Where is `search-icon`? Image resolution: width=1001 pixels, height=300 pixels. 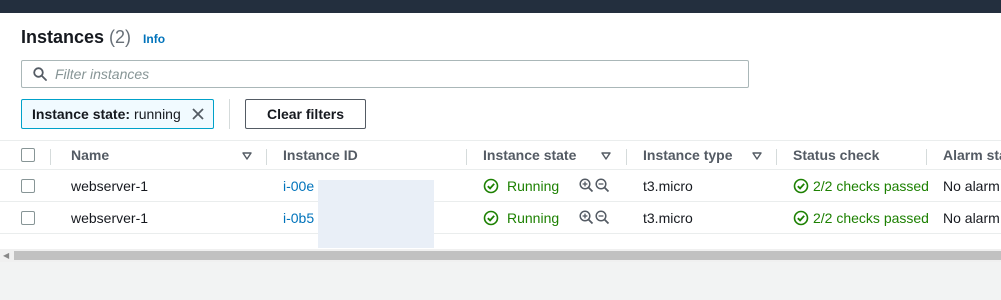
search-icon is located at coordinates (40, 74).